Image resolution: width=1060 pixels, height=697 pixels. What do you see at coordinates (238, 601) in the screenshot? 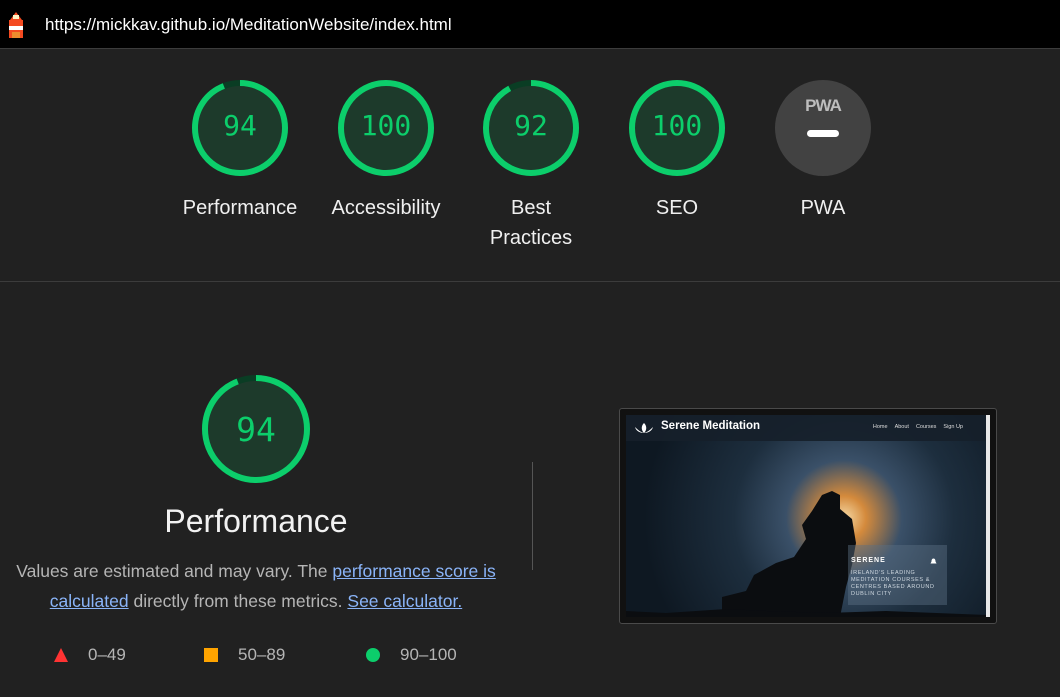
I see `description-text: directly from these metrics.` at bounding box center [238, 601].